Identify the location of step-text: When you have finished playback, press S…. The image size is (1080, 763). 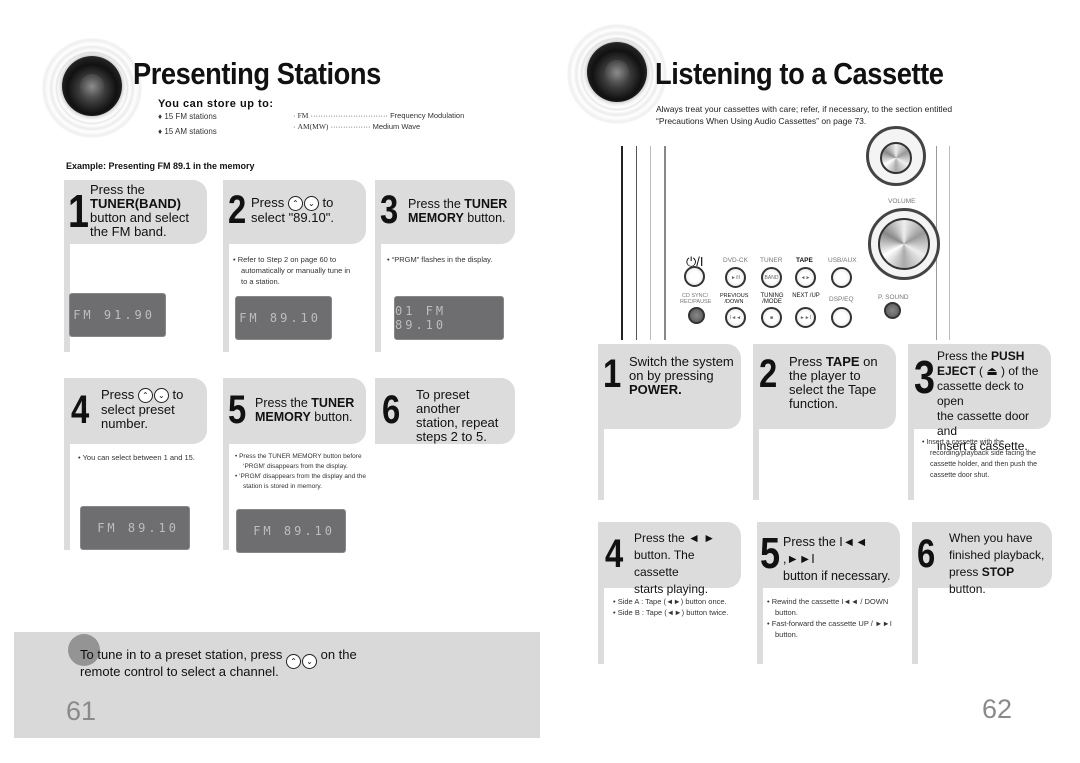
(997, 563).